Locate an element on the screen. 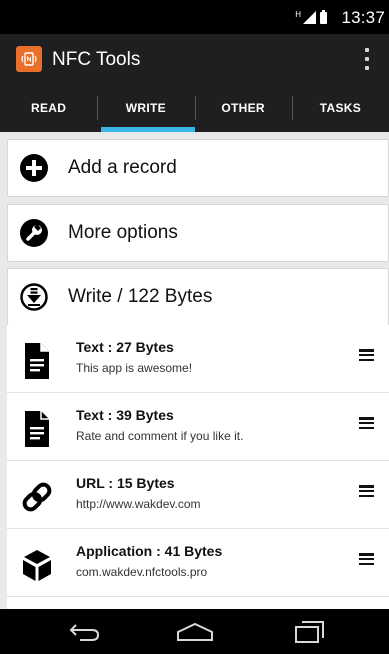  record-title: Application : 41 Bytes is located at coordinates (149, 551).